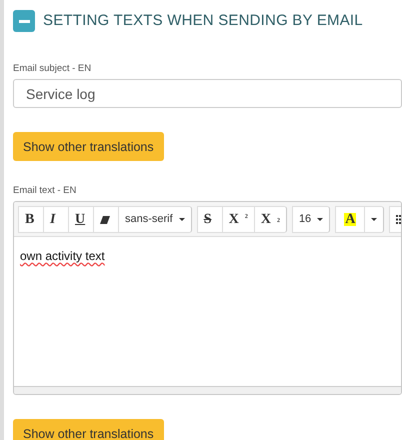 Image resolution: width=402 pixels, height=440 pixels. I want to click on eraser-button, so click(106, 219).